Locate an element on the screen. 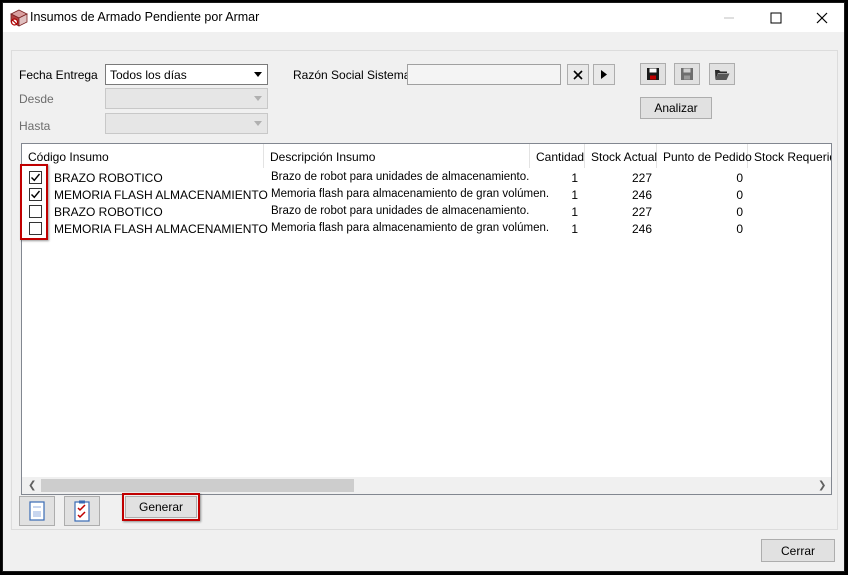 This screenshot has height=575, width=848. checklist-icon is located at coordinates (82, 511).